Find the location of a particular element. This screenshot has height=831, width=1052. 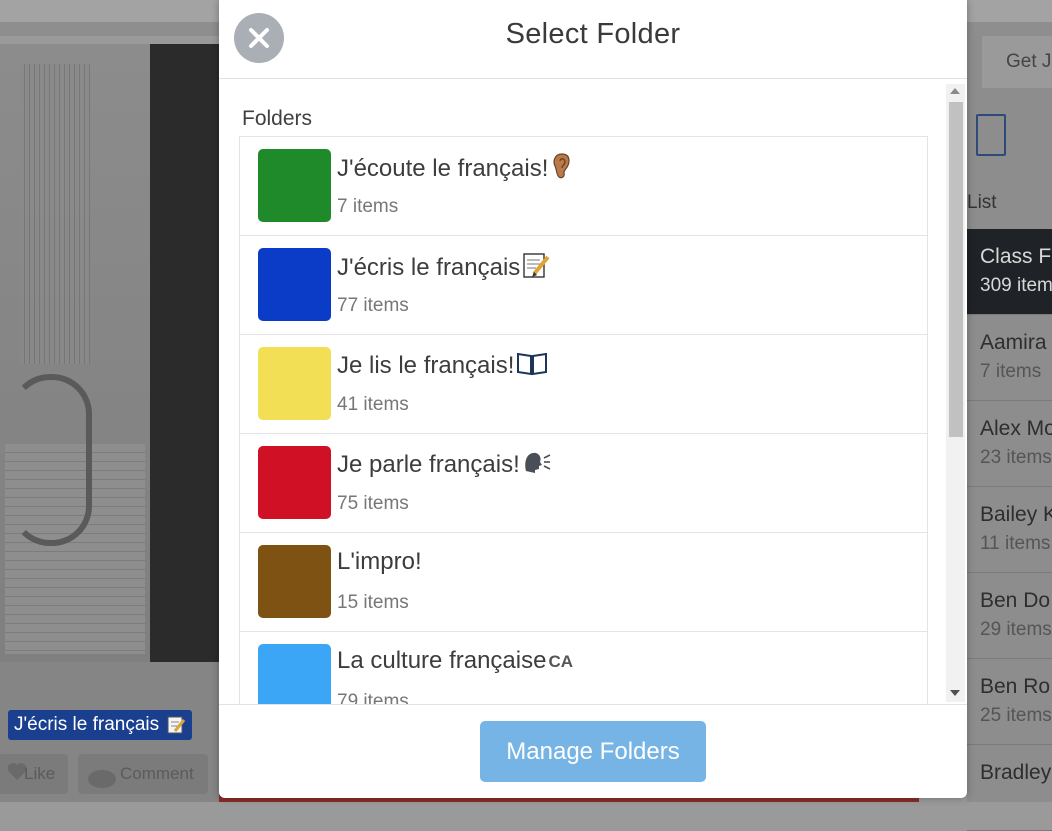

folder-item: Je parle français! 75 items is located at coordinates (583, 483).